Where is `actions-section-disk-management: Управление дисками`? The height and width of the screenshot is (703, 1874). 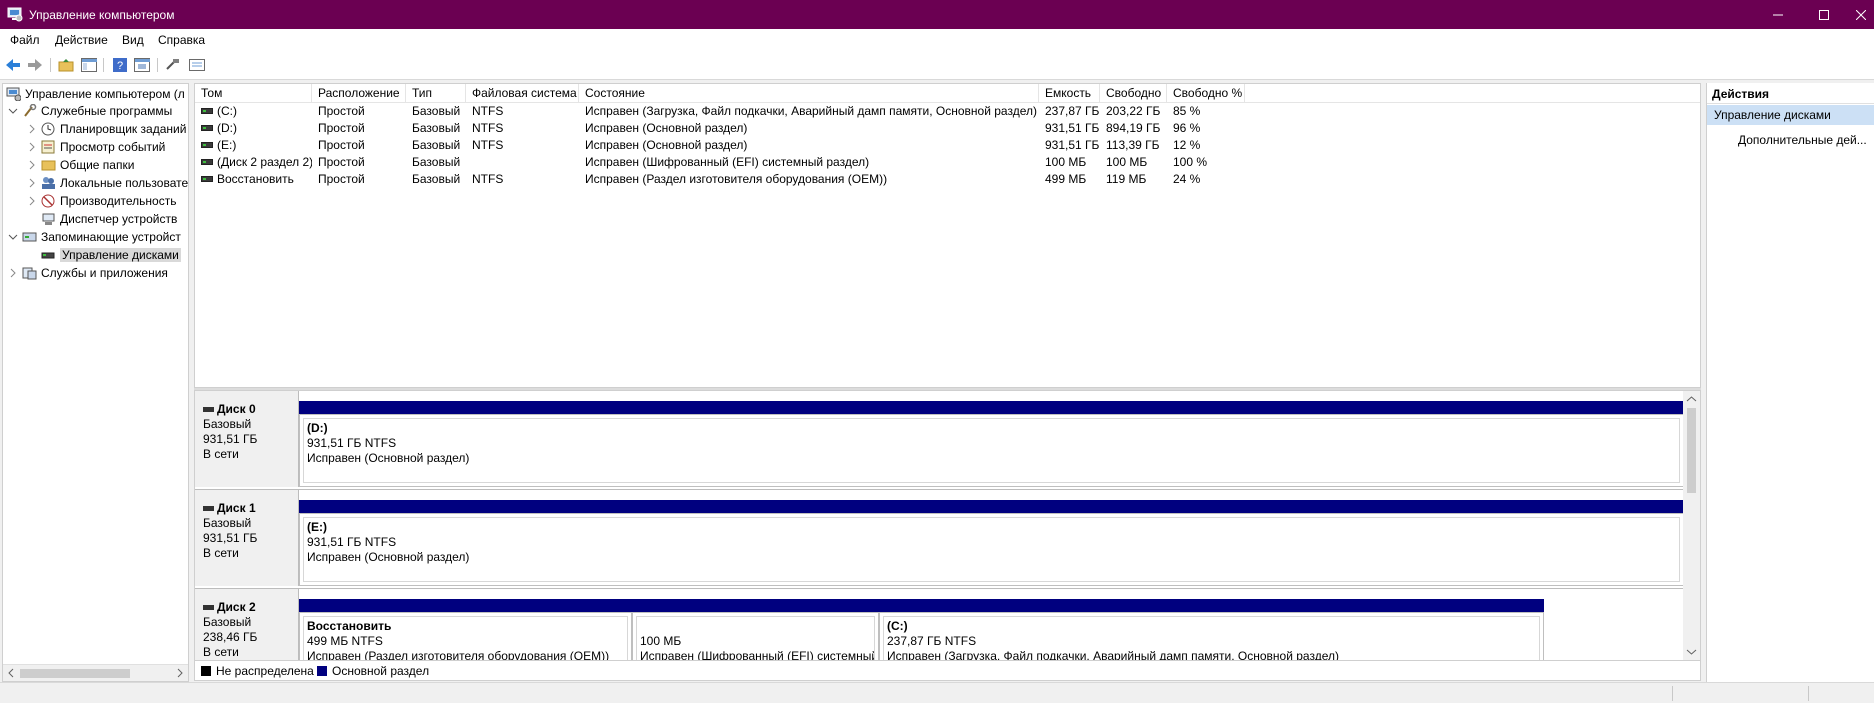
actions-section-disk-management: Управление дисками is located at coordinates (1790, 115).